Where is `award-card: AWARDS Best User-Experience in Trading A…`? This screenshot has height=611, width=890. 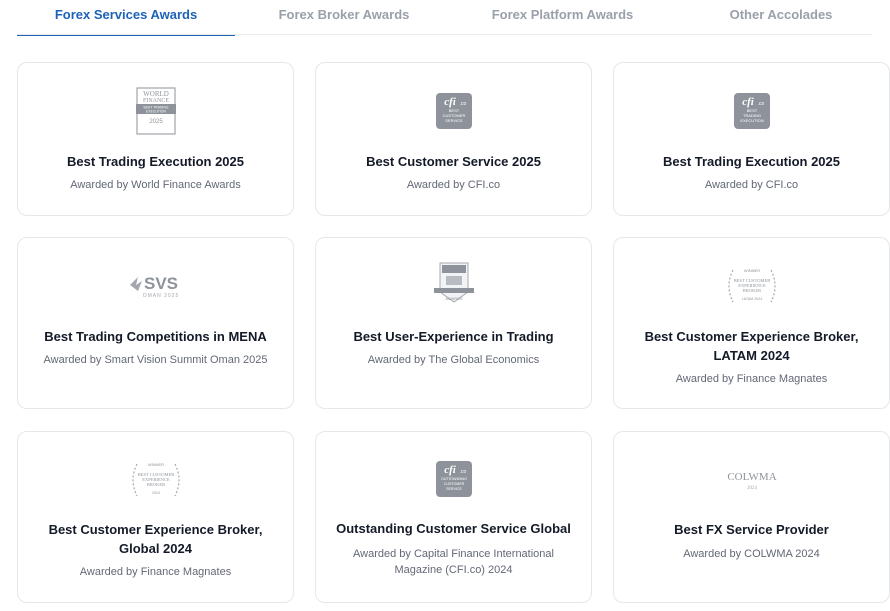 award-card: AWARDS Best User-Experience in Trading A… is located at coordinates (453, 323).